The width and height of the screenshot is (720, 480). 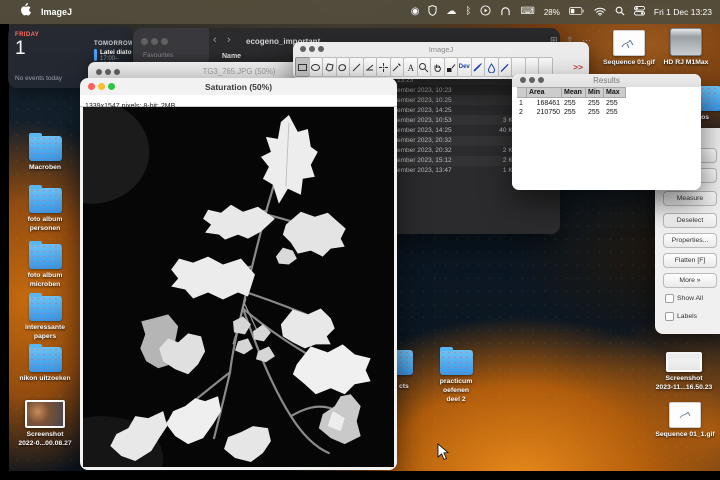 What do you see at coordinates (685, 421) in the screenshot?
I see `desktop-icon-sequence-01-1-gif: Sequence 01_1.gif` at bounding box center [685, 421].